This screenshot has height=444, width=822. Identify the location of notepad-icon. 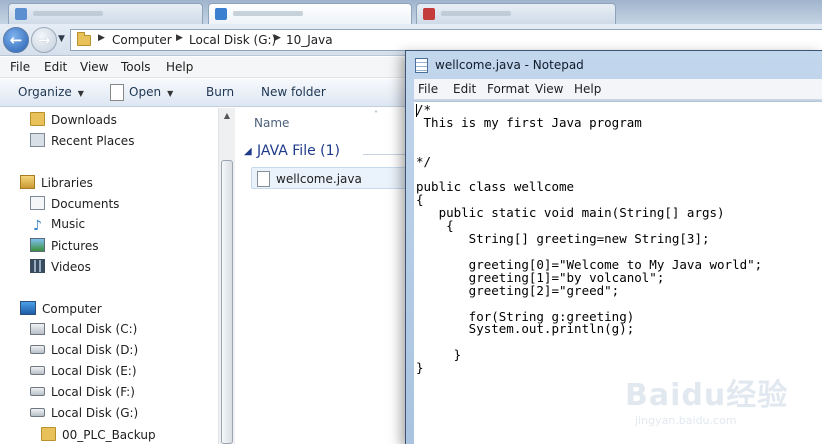
(421, 65).